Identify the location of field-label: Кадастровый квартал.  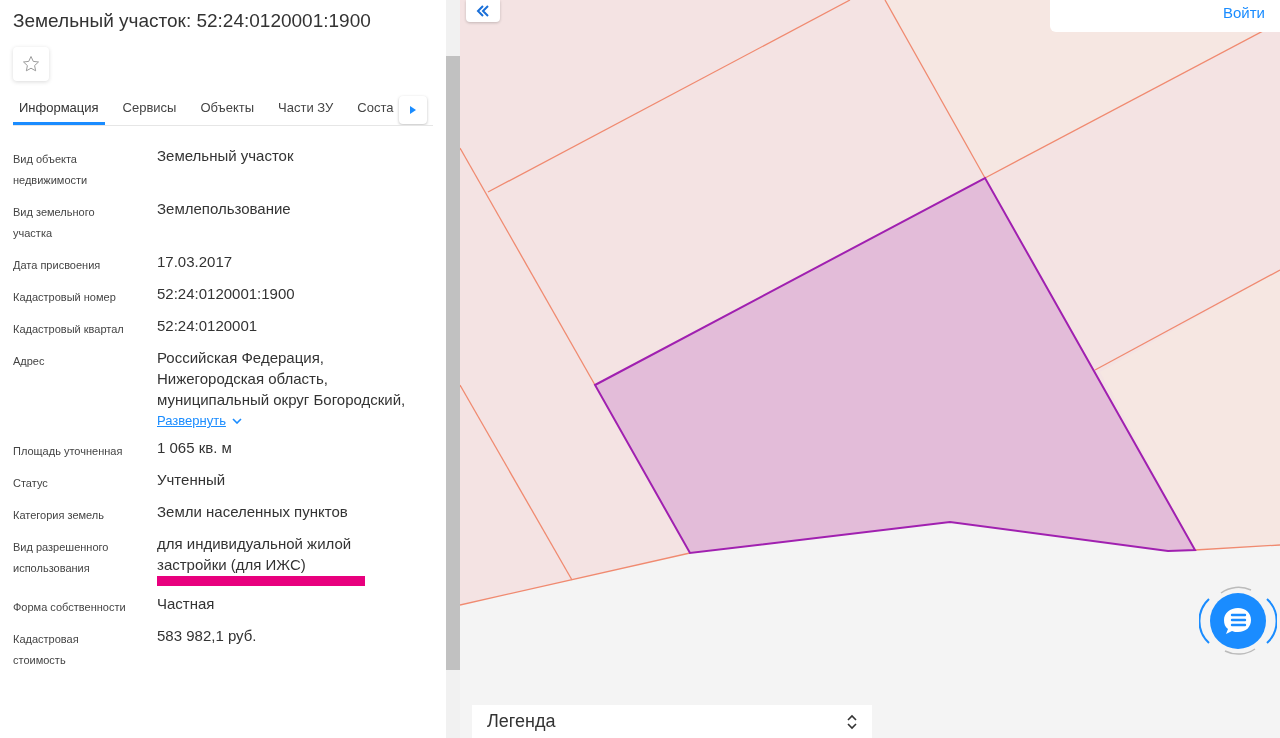
(69, 329).